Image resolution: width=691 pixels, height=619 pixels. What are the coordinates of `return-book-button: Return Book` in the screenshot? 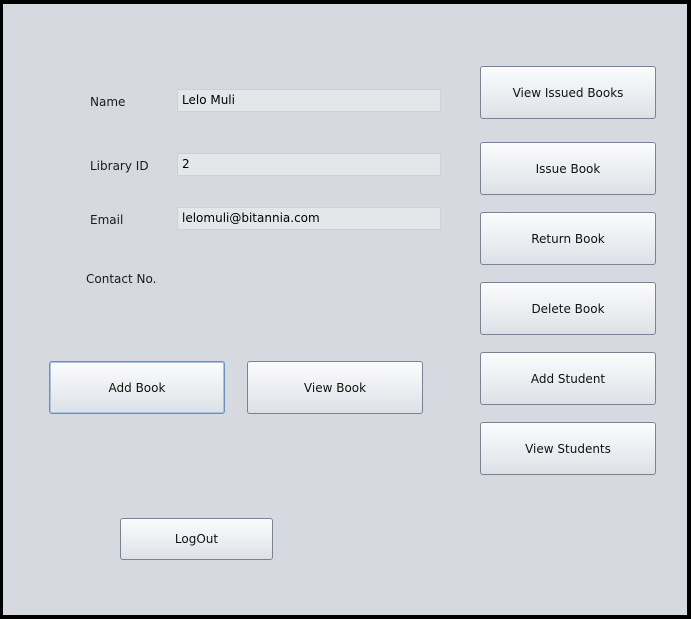 It's located at (568, 238).